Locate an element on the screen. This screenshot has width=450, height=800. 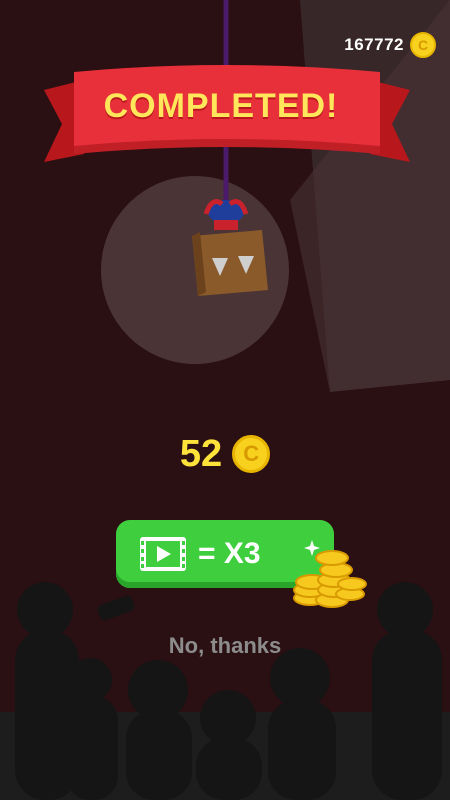
video-icon is located at coordinates (163, 554).